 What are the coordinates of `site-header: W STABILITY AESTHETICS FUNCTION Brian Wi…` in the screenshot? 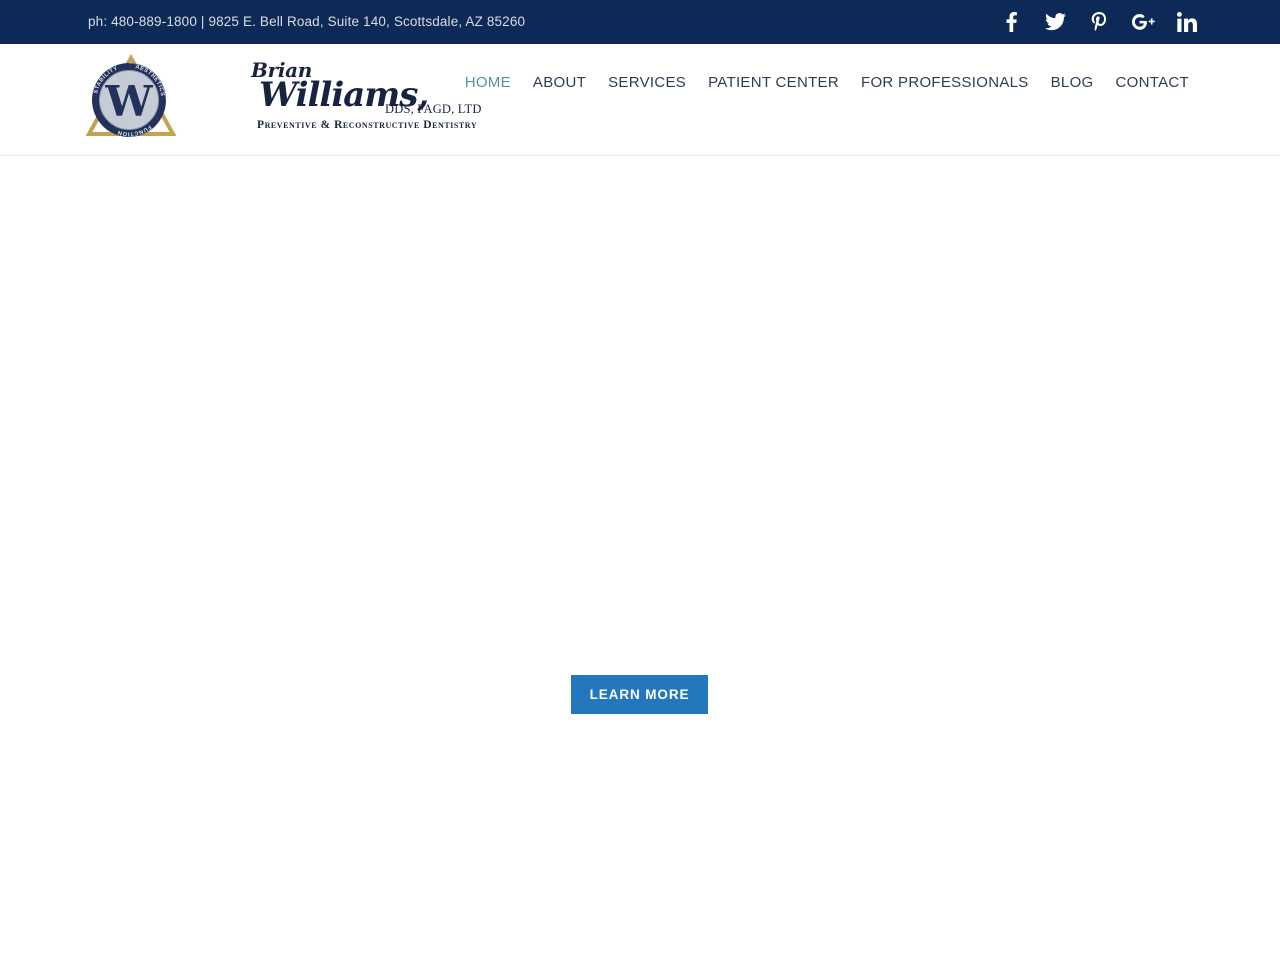 It's located at (640, 100).